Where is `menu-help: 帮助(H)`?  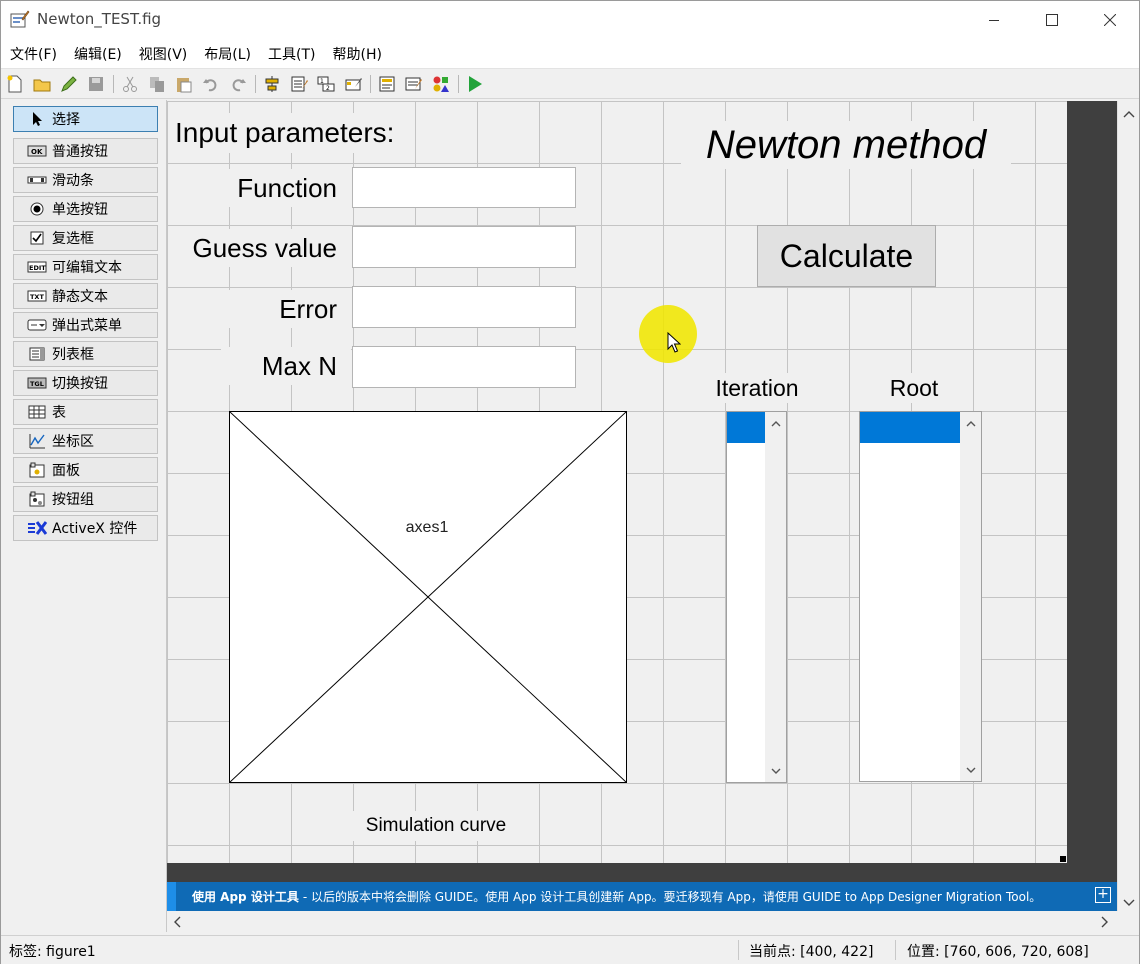
menu-help: 帮助(H) is located at coordinates (357, 54).